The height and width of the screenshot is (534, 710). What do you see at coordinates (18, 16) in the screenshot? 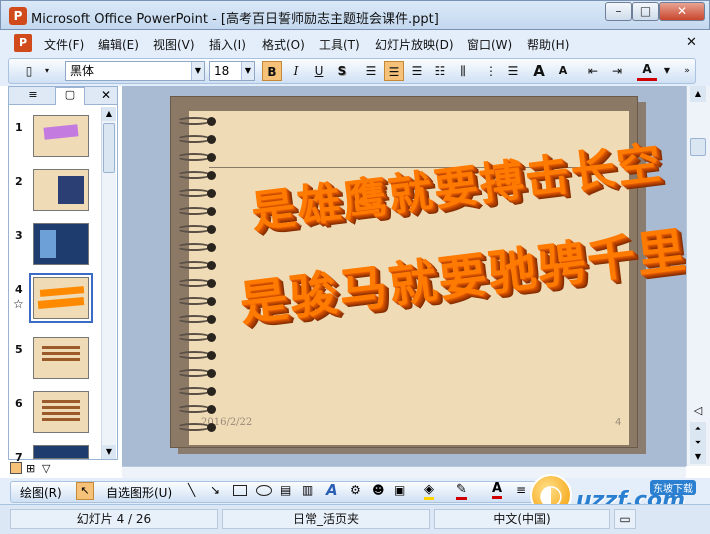
I see `powerpoint-app-icon: P` at bounding box center [18, 16].